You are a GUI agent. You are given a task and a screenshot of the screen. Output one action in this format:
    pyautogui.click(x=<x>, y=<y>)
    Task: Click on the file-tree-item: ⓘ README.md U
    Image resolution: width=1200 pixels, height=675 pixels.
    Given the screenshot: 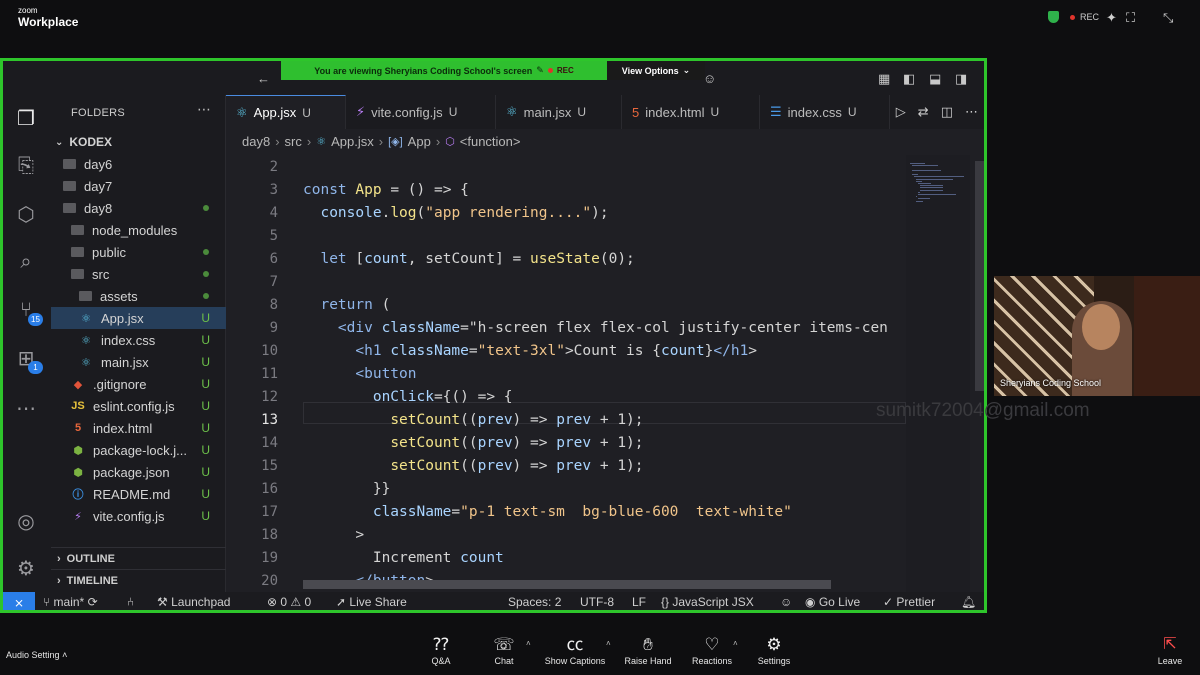 What is the action you would take?
    pyautogui.click(x=138, y=494)
    